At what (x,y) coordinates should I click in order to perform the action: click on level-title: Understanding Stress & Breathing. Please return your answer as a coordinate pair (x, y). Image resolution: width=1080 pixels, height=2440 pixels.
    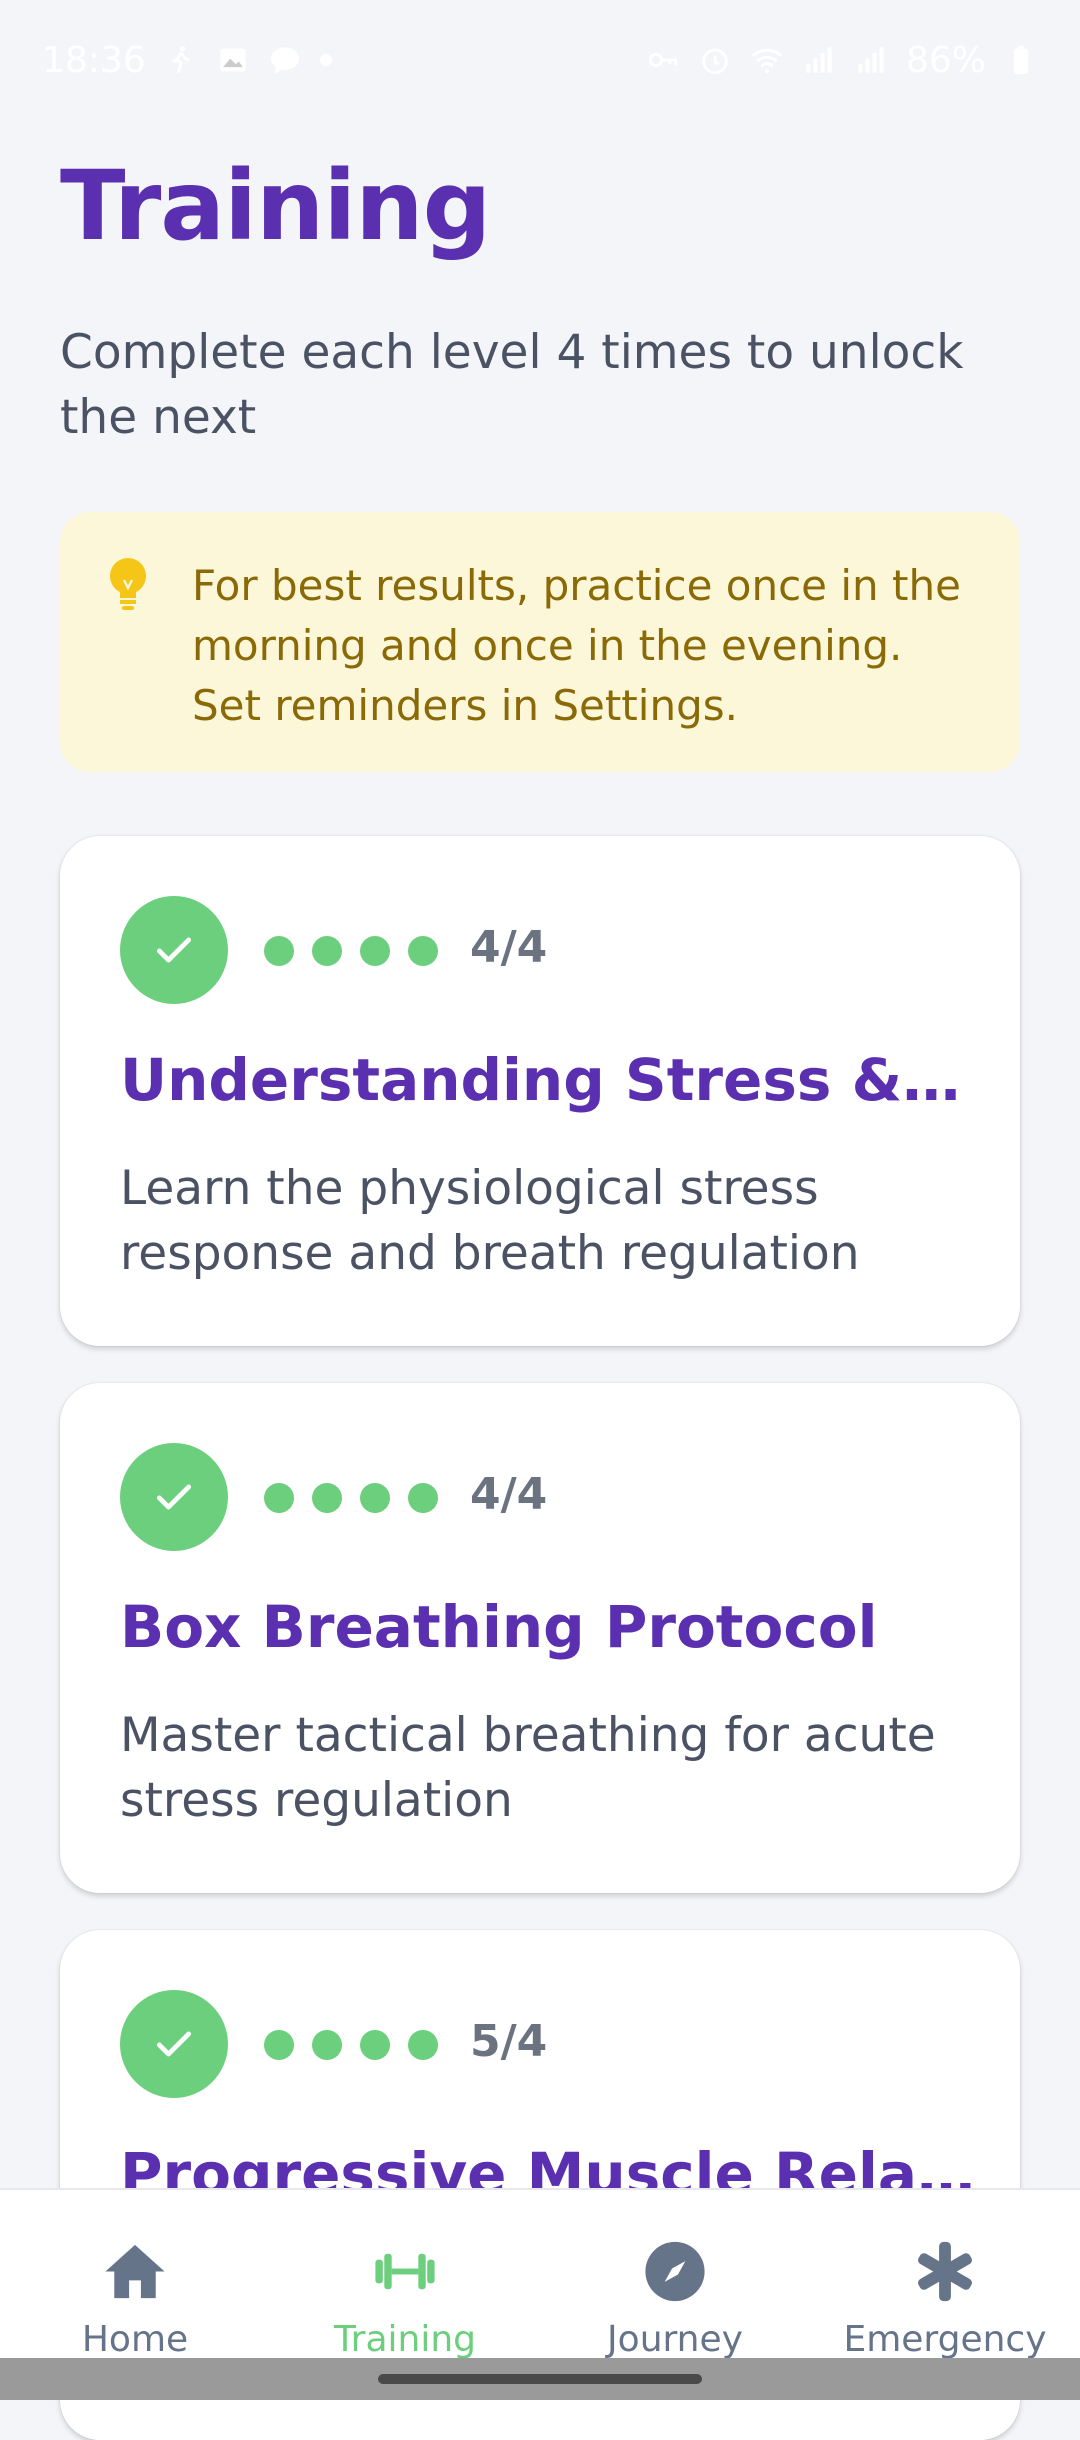
    Looking at the image, I should click on (550, 1080).